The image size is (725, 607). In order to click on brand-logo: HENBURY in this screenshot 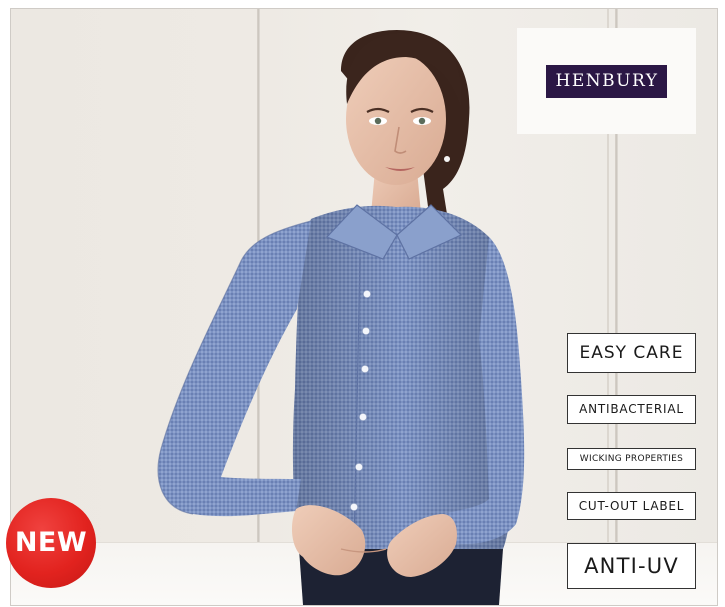, I will do `click(606, 81)`.